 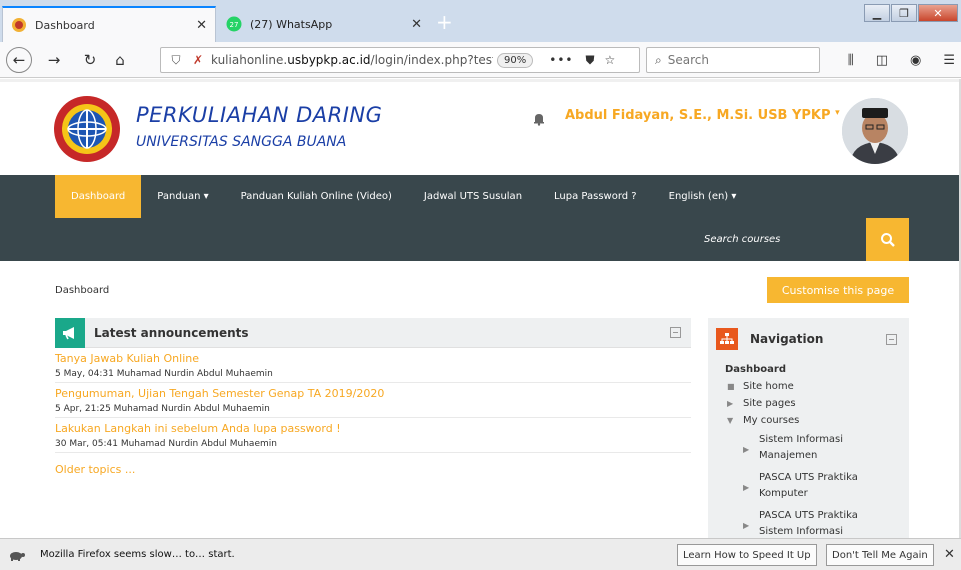 I want to click on notification-message: Mozilla Firefox seems slow… to… start., so click(x=137, y=554).